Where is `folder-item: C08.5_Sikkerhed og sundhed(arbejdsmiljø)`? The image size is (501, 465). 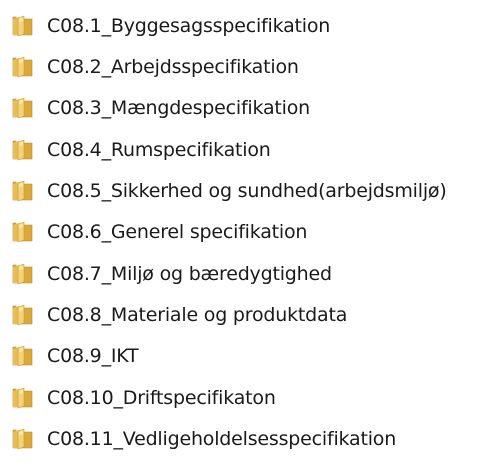 folder-item: C08.5_Sikkerhed og sundhed(arbejdsmiljø) is located at coordinates (228, 191).